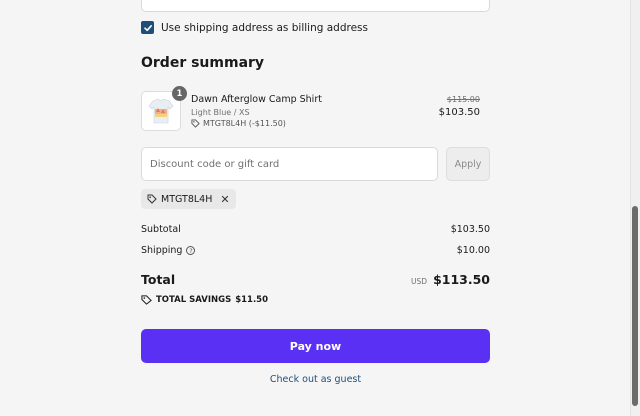  I want to click on applied-discount-chip: MTGT8L4H ✕, so click(188, 199).